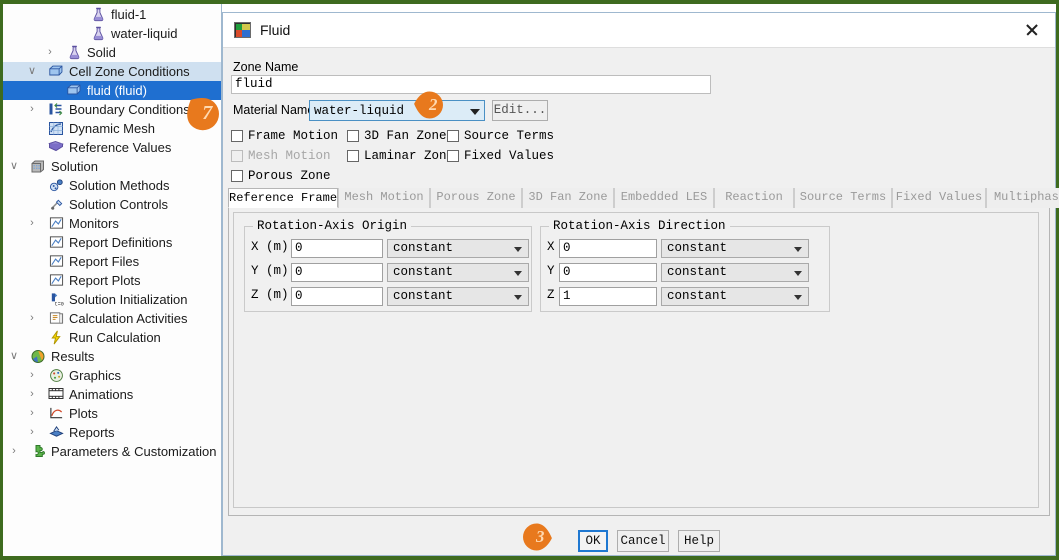 This screenshot has width=1059, height=560. I want to click on tree-item-parameters-customization: › Parameters & Customization, so click(112, 451).